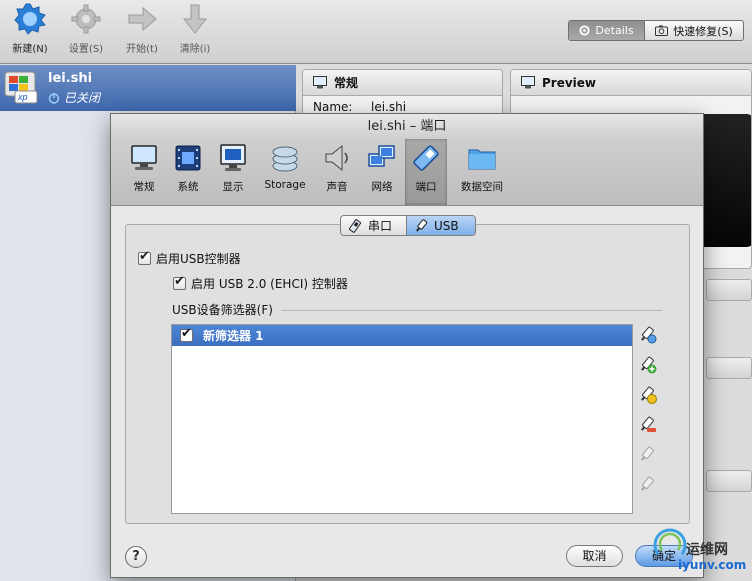 Image resolution: width=752 pixels, height=581 pixels. Describe the element at coordinates (584, 30) in the screenshot. I see `gear-small-icon` at that location.